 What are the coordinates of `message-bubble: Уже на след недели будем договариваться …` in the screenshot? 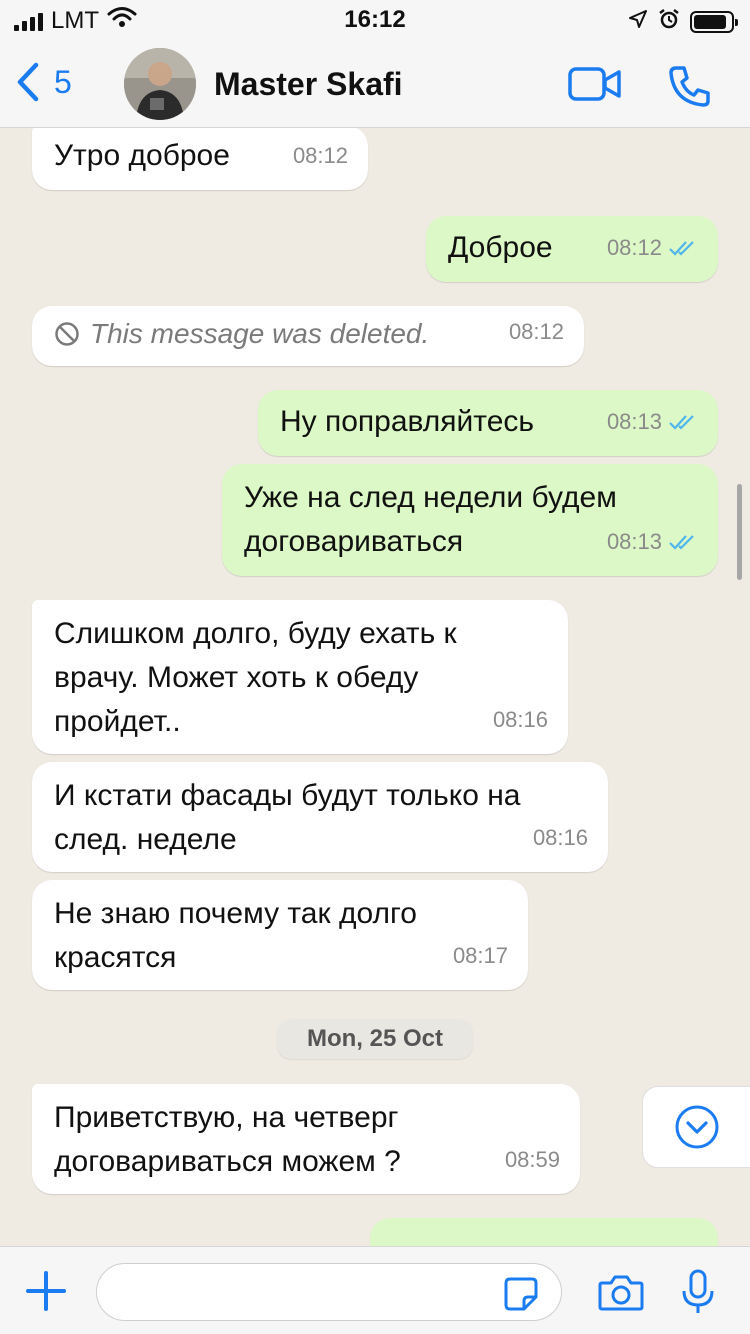 It's located at (470, 520).